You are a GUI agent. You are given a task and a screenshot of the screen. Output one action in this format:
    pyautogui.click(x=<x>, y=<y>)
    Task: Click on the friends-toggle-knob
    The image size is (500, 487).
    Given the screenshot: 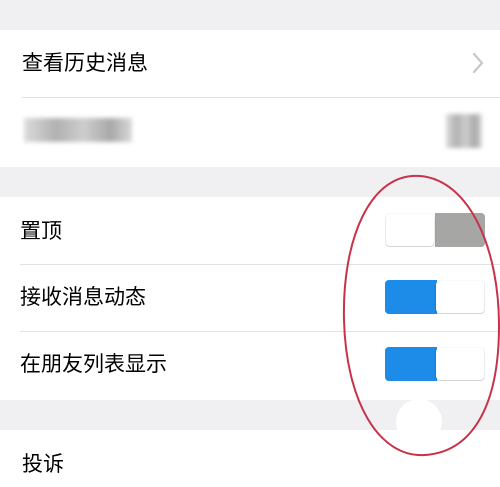 What is the action you would take?
    pyautogui.click(x=460, y=364)
    